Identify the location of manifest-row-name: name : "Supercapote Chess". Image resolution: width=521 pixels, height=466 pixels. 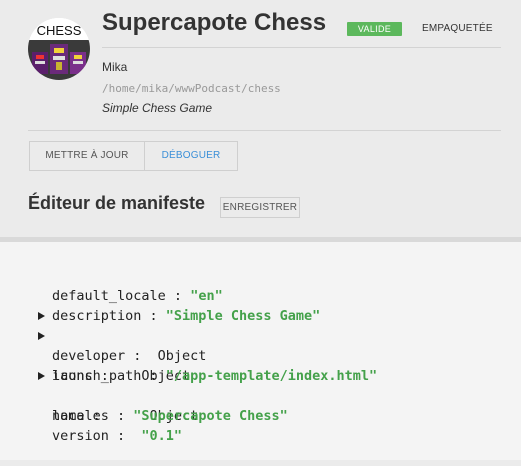
(170, 416).